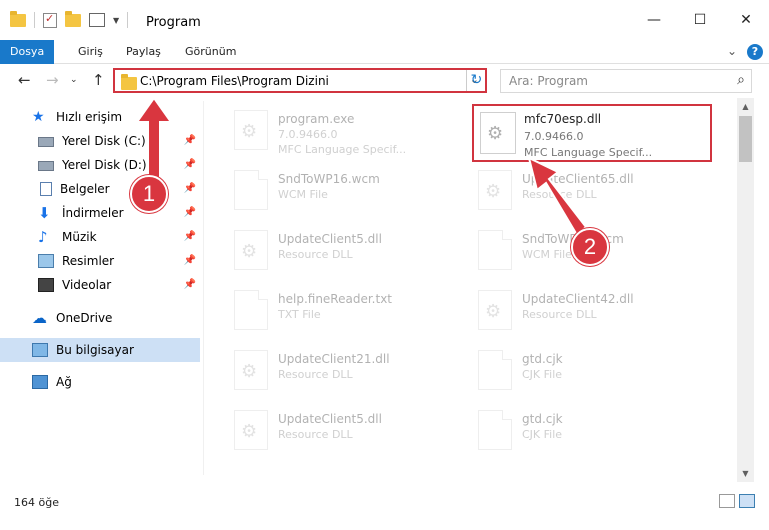 The height and width of the screenshot is (530, 769). I want to click on address-path: C:\Program Files\Program Dizini, so click(234, 81).